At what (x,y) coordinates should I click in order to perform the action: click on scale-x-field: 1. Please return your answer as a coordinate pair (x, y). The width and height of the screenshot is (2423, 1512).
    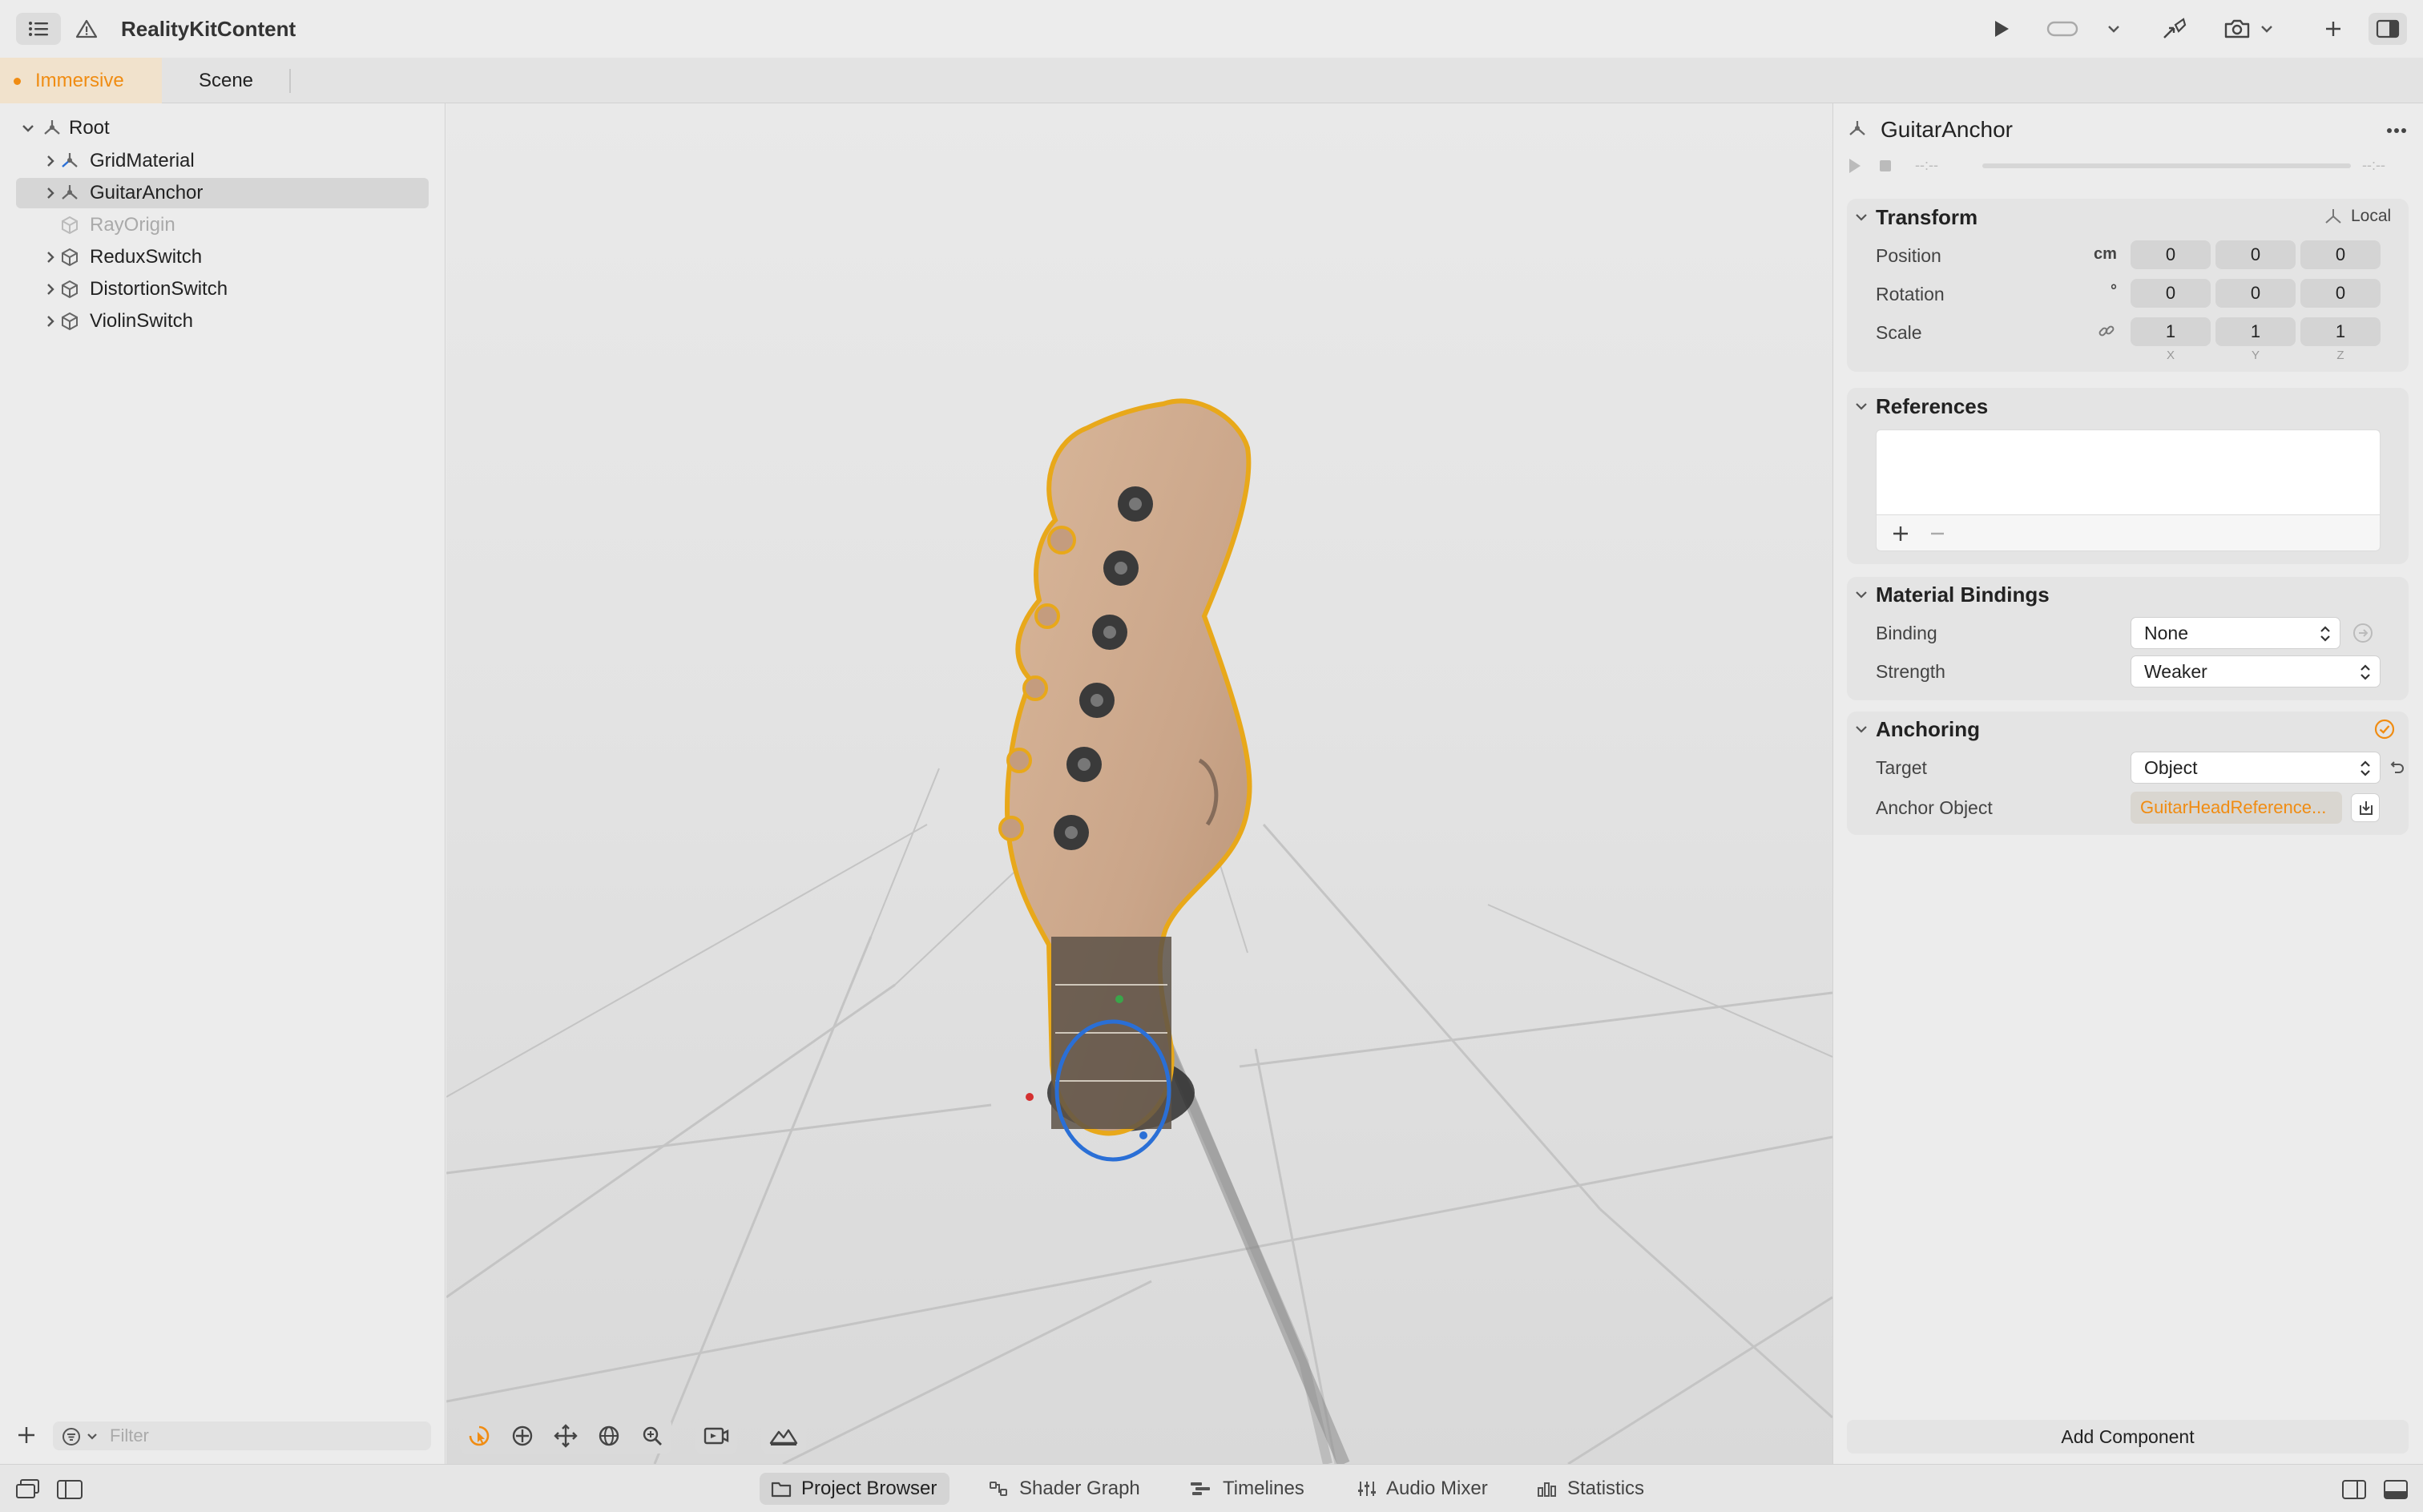
    Looking at the image, I should click on (2171, 331).